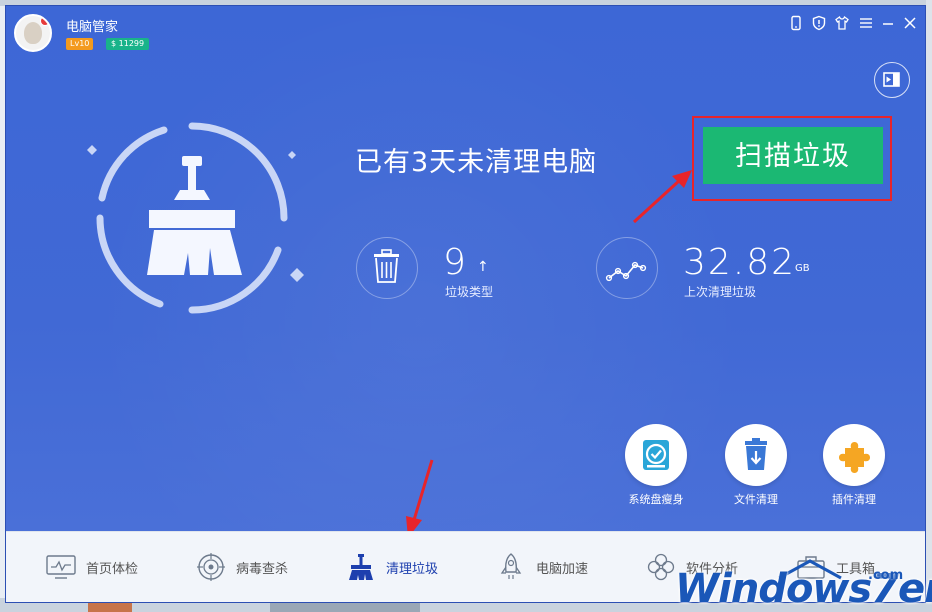  I want to click on level-badge: Lv10, so click(80, 44).